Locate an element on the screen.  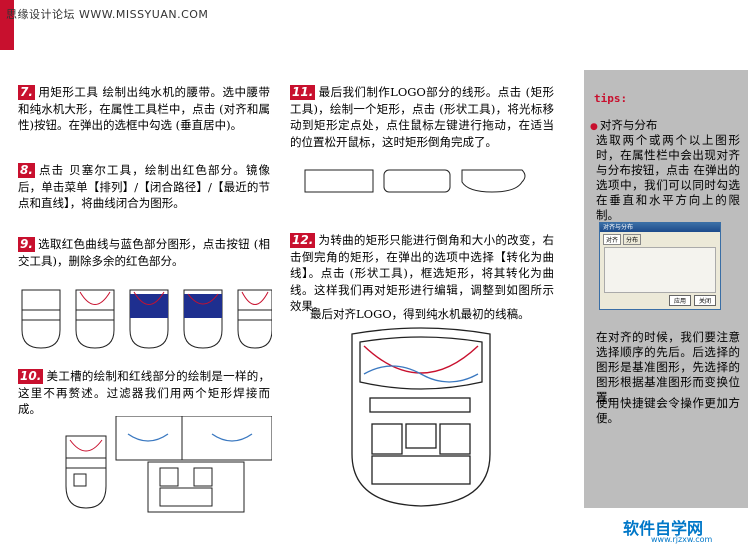
dialog-options-panel is located at coordinates (660, 270).